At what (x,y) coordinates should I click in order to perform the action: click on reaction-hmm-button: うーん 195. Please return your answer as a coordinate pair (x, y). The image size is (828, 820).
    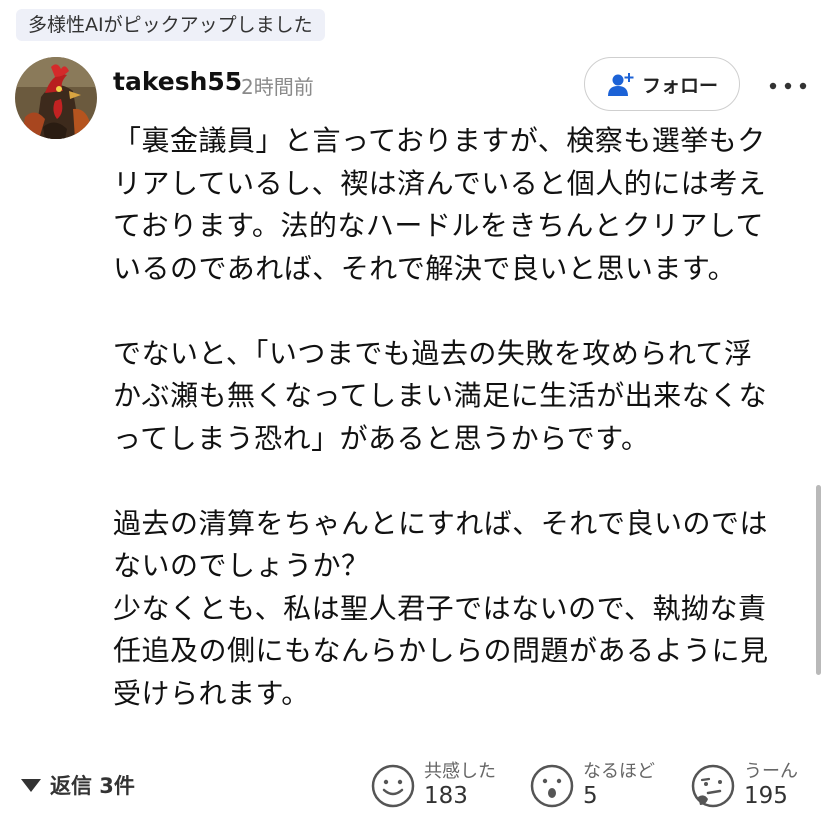
    Looking at the image, I should click on (744, 786).